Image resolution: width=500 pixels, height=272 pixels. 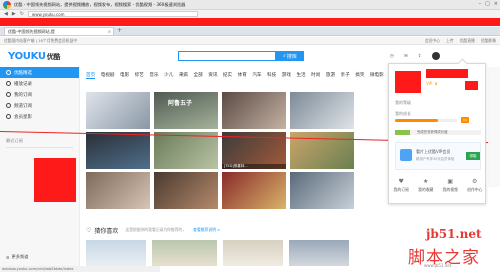 I want to click on address-url: www.youku.com, so click(x=48, y=14).